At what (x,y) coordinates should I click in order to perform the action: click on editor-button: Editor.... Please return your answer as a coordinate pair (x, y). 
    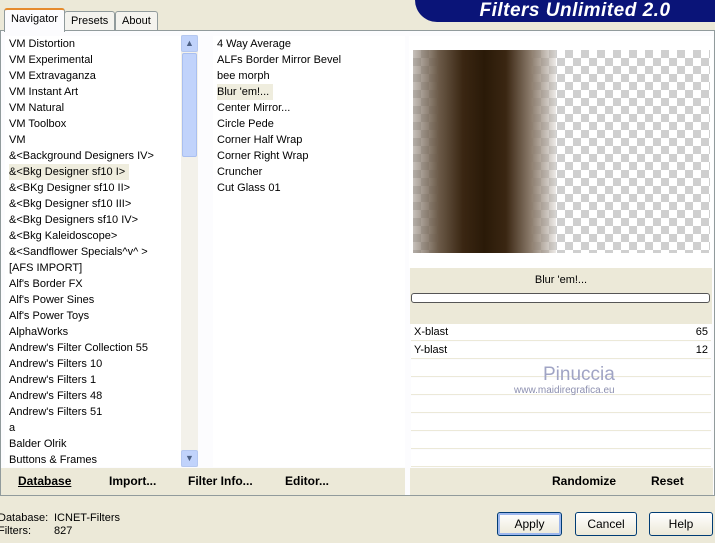
    Looking at the image, I should click on (307, 481).